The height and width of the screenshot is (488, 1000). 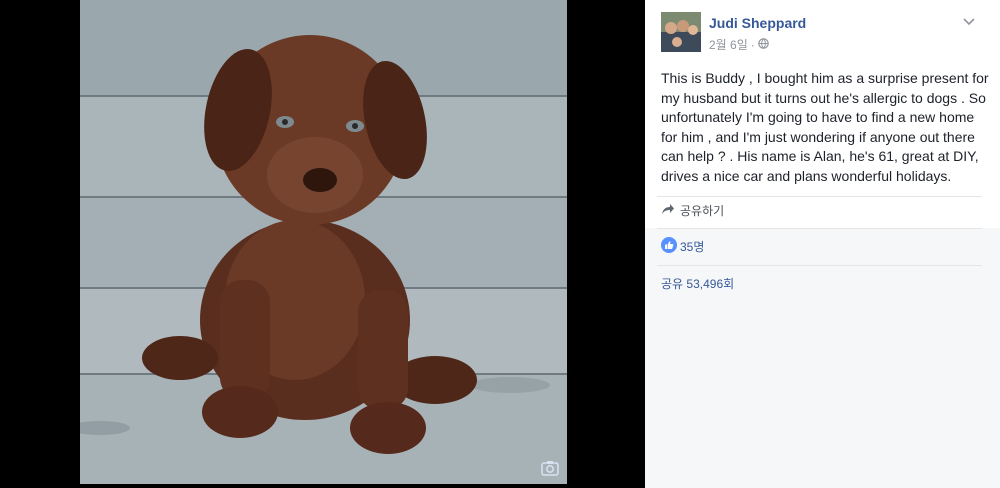 What do you see at coordinates (668, 210) in the screenshot?
I see `share-arrow-icon` at bounding box center [668, 210].